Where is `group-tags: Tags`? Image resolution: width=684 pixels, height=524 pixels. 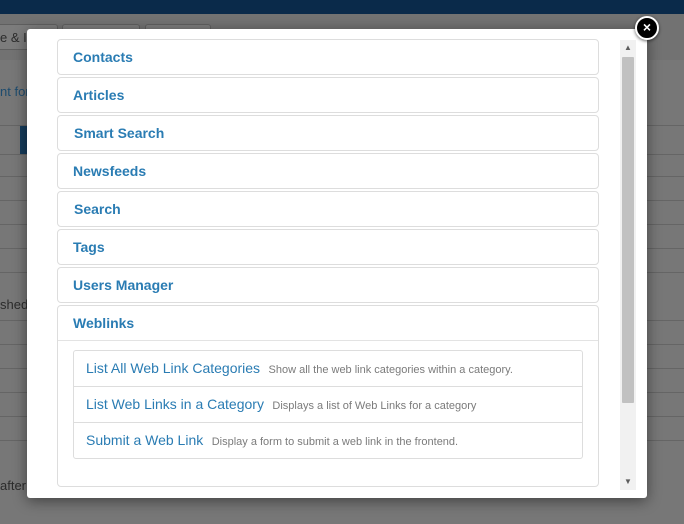 group-tags: Tags is located at coordinates (328, 247).